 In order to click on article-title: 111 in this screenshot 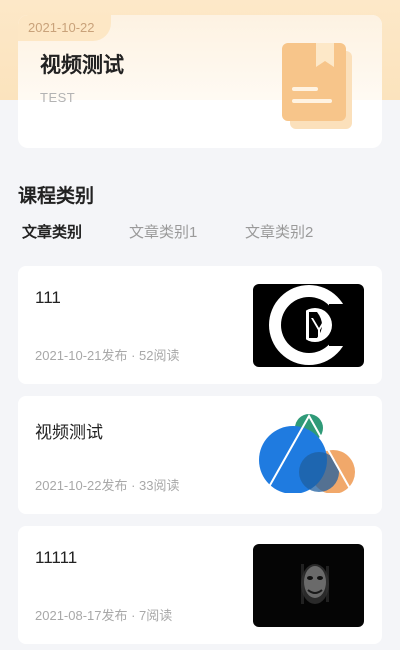, I will do `click(48, 297)`.